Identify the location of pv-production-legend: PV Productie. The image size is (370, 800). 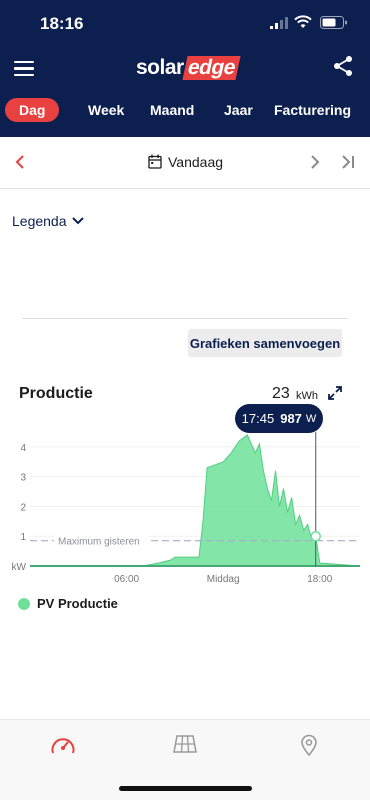
(68, 603).